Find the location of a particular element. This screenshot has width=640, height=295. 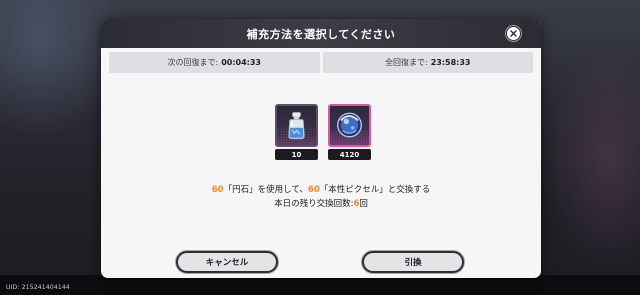

next-recovery-value: 00:04:33 is located at coordinates (241, 62).